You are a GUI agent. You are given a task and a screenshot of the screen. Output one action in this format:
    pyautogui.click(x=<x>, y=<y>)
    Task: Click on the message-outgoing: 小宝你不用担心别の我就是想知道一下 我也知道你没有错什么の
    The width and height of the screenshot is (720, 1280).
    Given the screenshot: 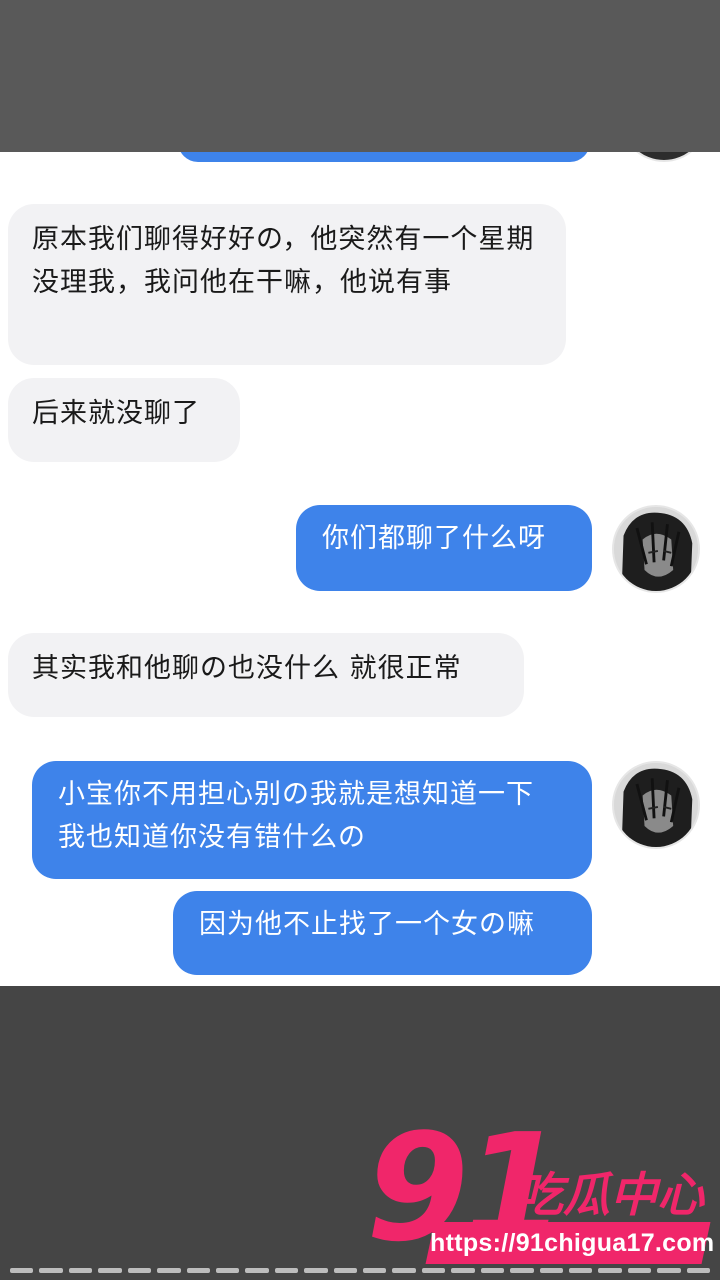 What is the action you would take?
    pyautogui.click(x=312, y=820)
    